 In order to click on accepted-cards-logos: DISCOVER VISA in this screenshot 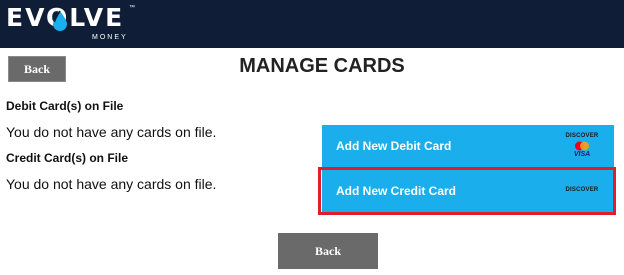, I will do `click(582, 145)`.